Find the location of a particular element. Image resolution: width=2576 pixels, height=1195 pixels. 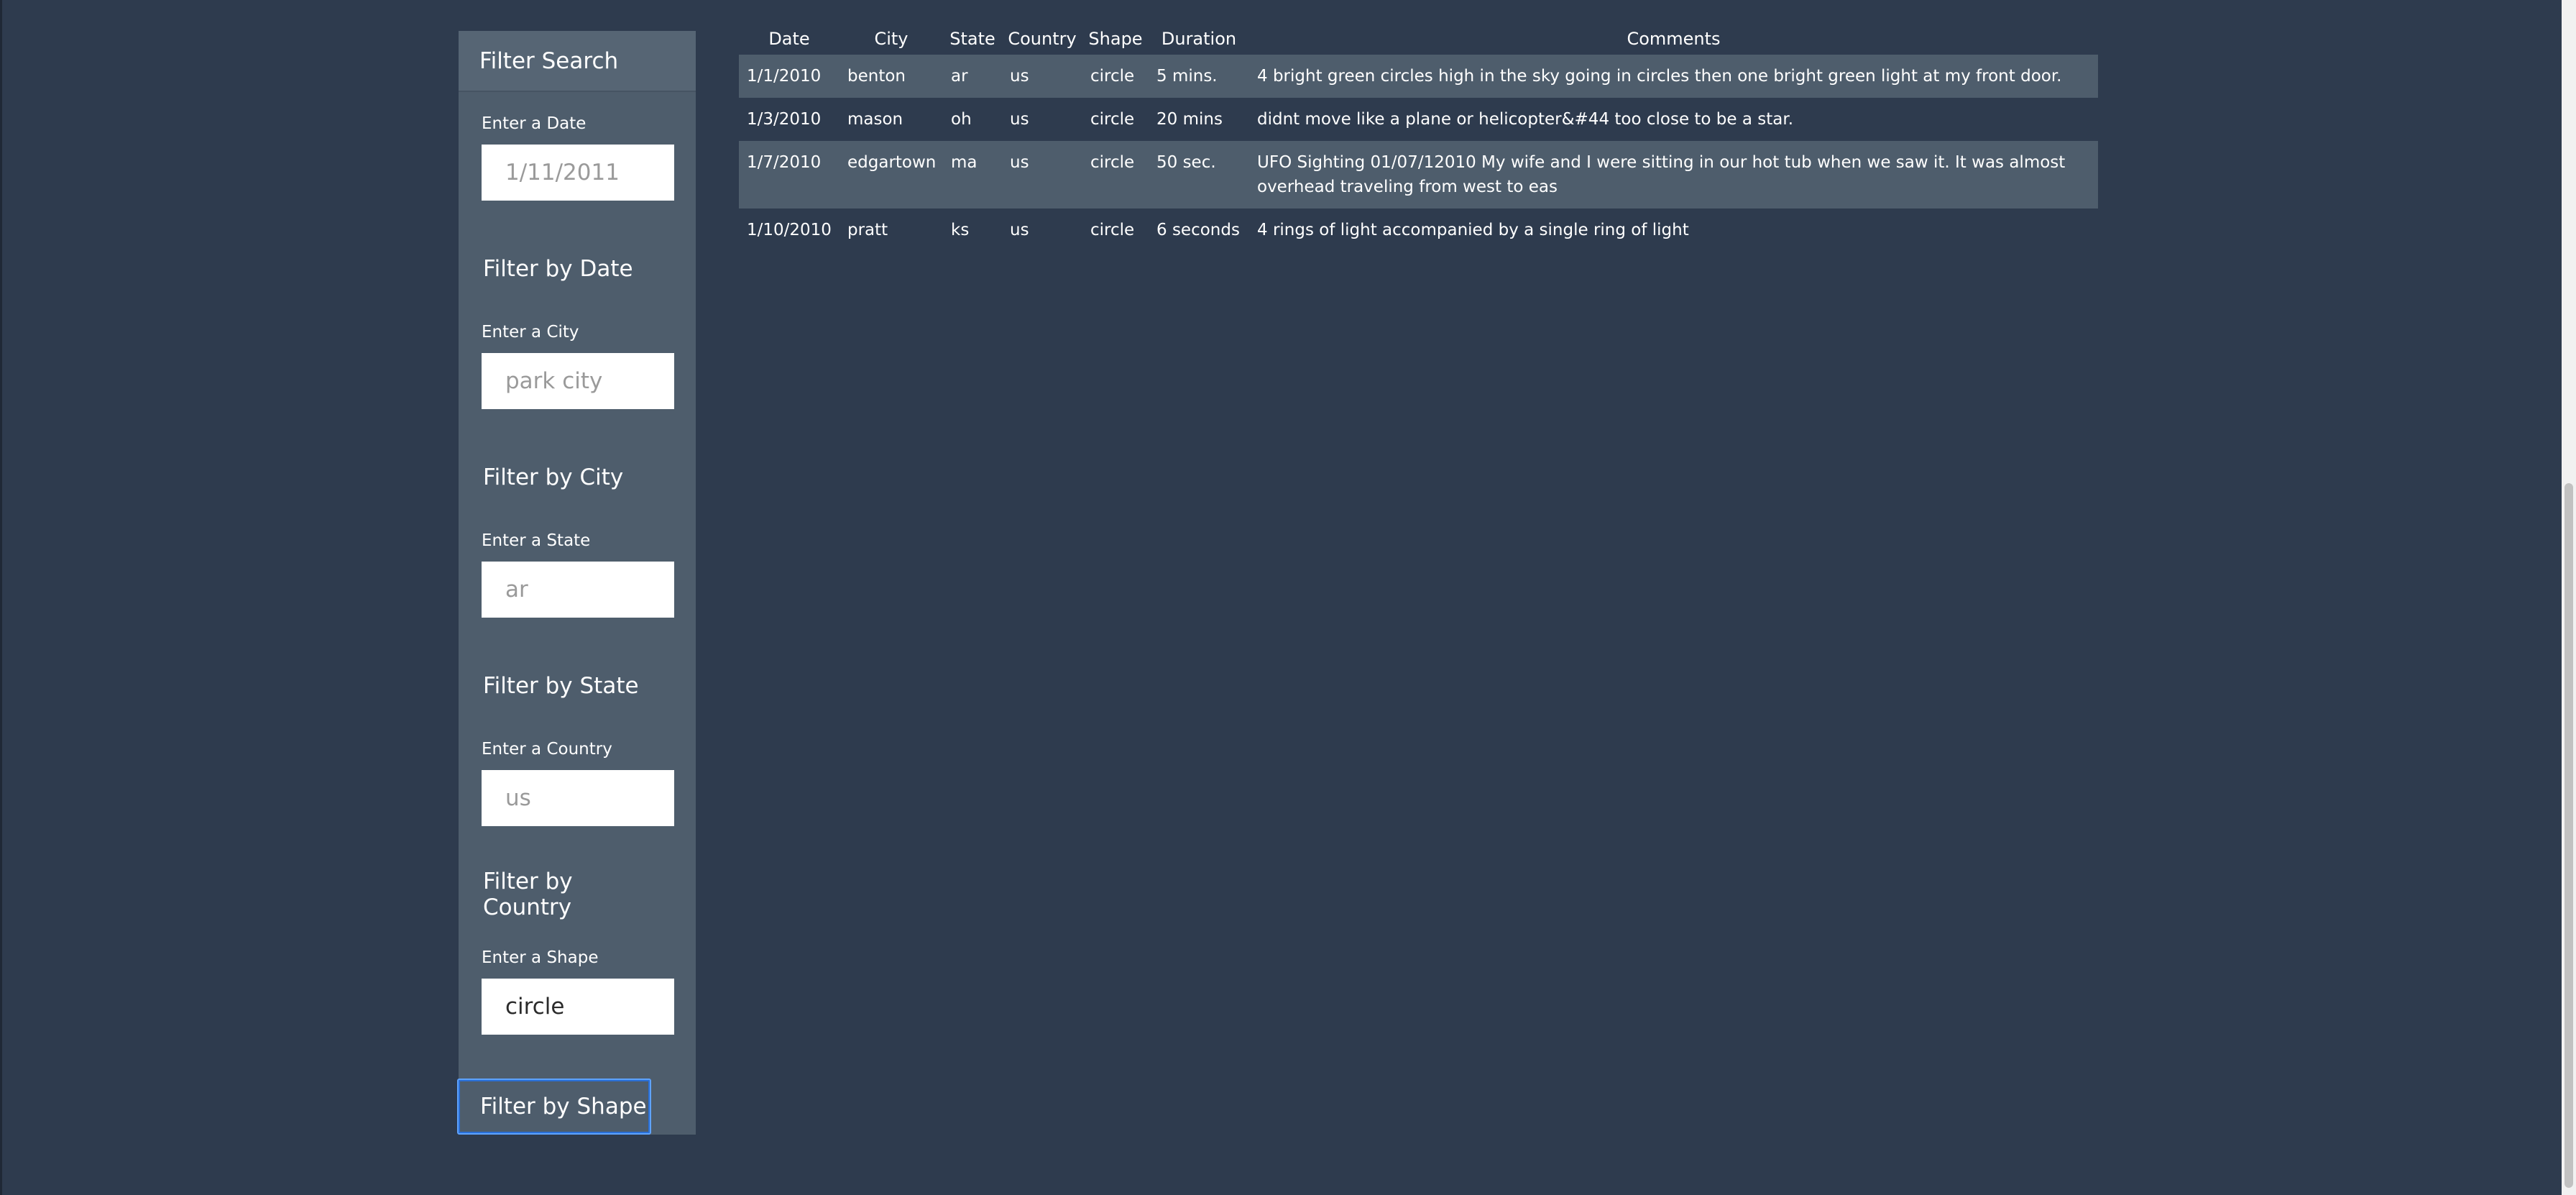

cell-state: oh is located at coordinates (961, 120).